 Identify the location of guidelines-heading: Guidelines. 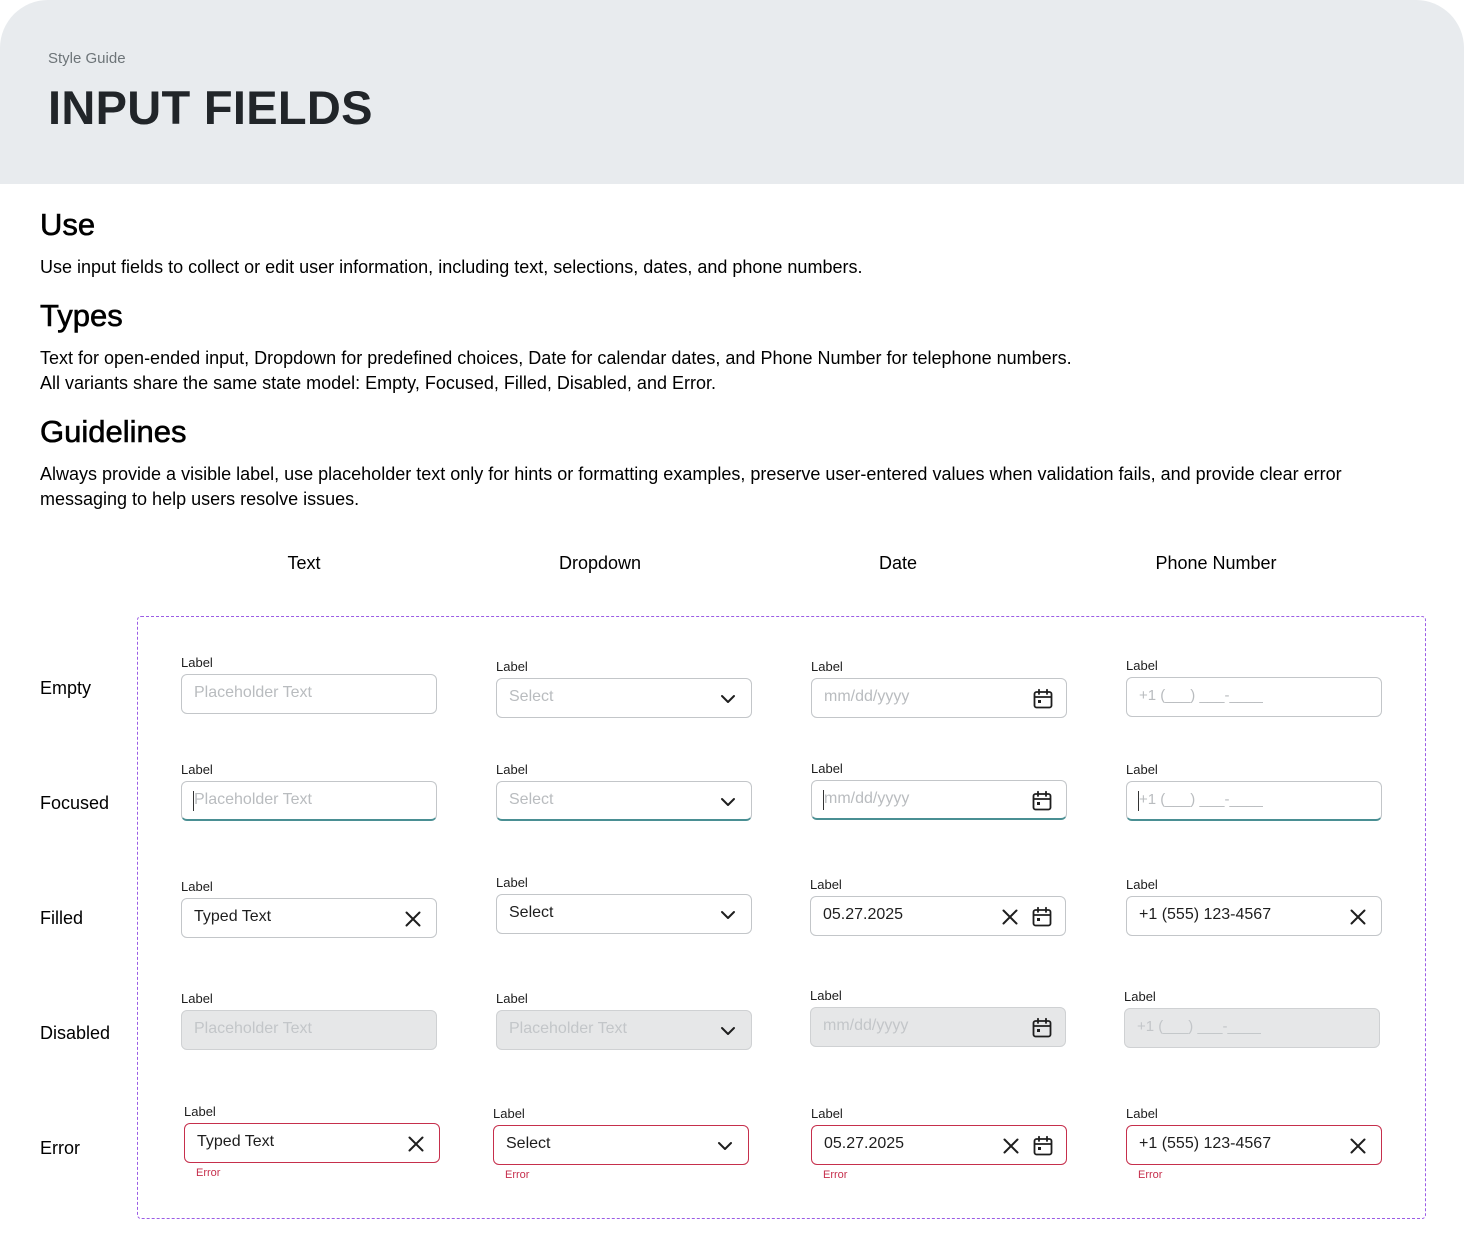
(113, 432).